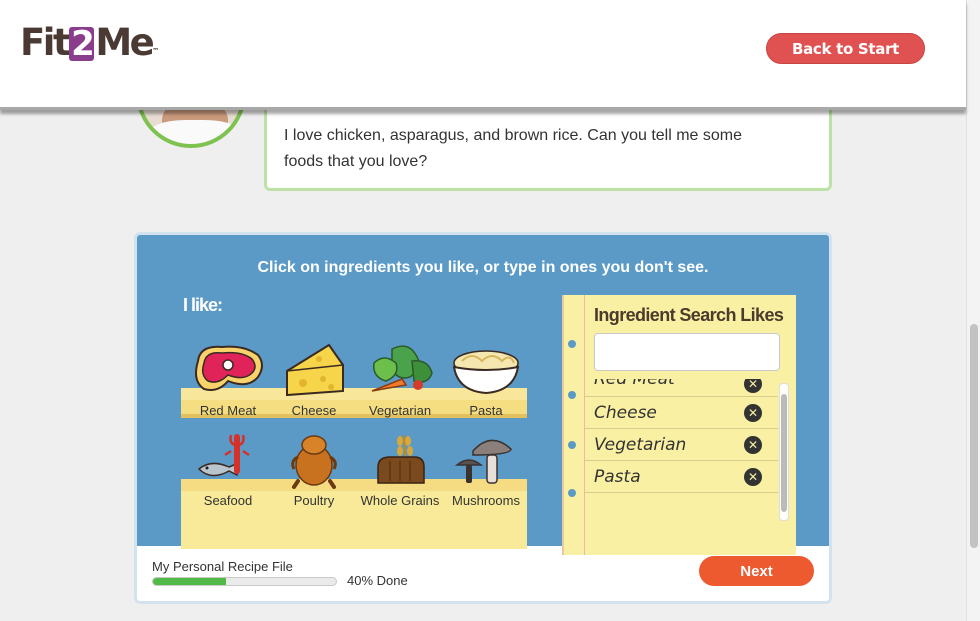  I want to click on list-item-empty, so click(681, 506).